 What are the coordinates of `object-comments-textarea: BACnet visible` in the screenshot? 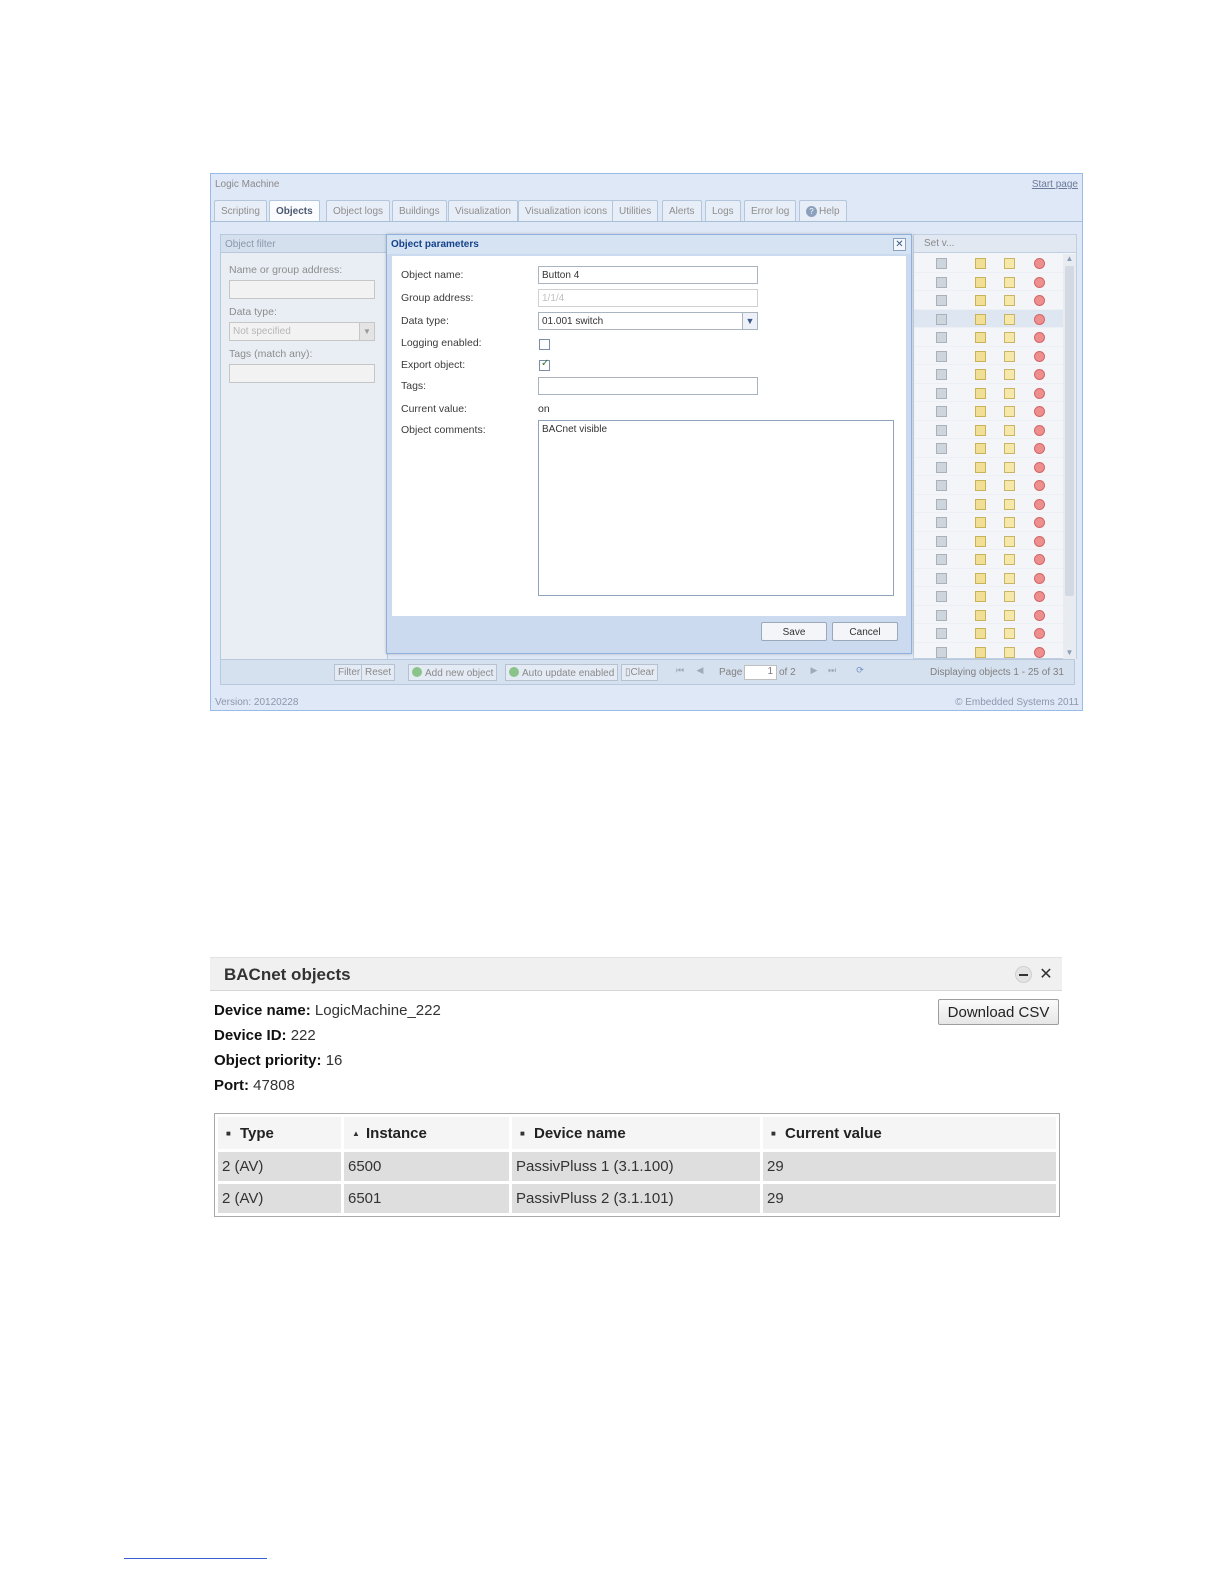 It's located at (716, 508).